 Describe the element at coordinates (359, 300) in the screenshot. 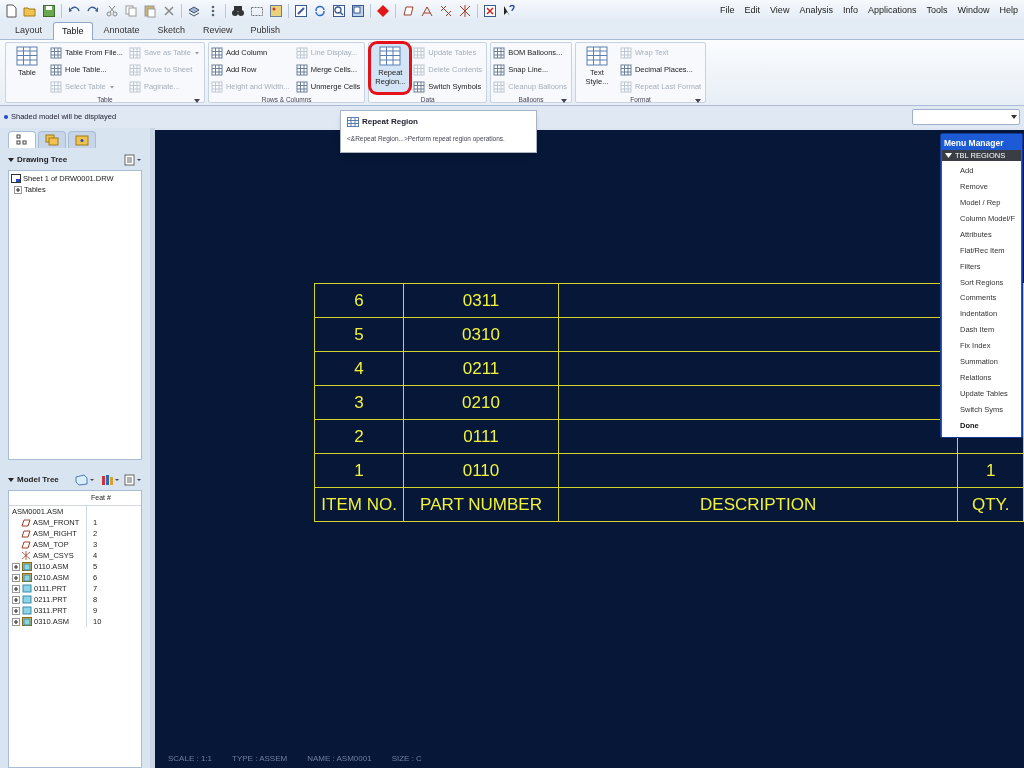

I see `table-cell: 6` at that location.